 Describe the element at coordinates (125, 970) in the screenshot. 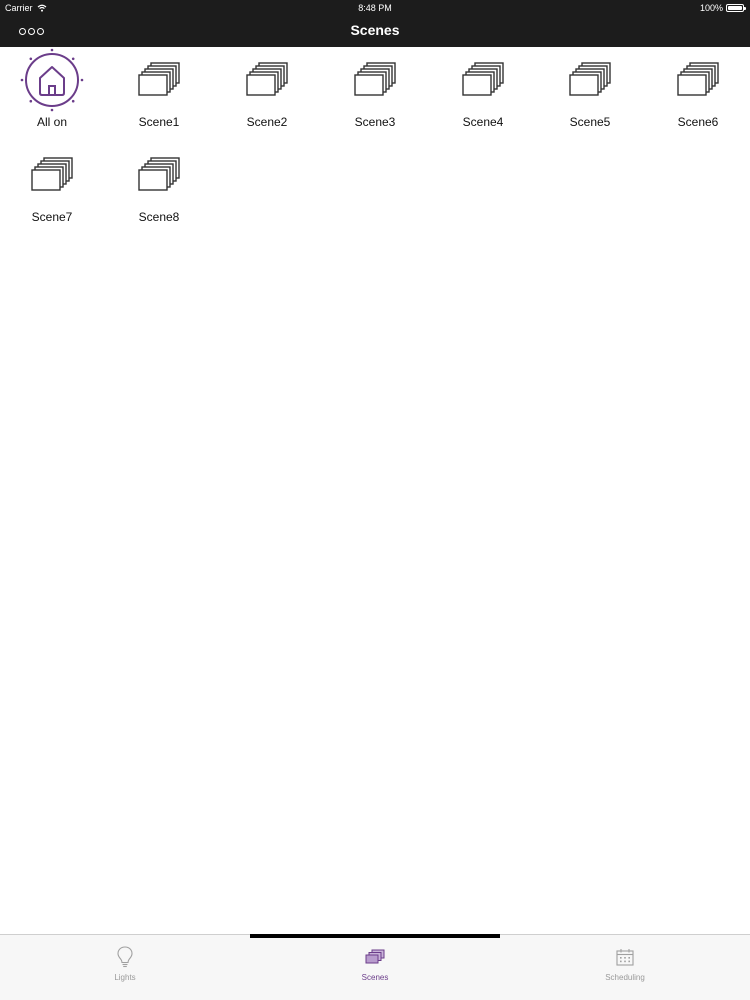

I see `tab-lights: Lights` at that location.